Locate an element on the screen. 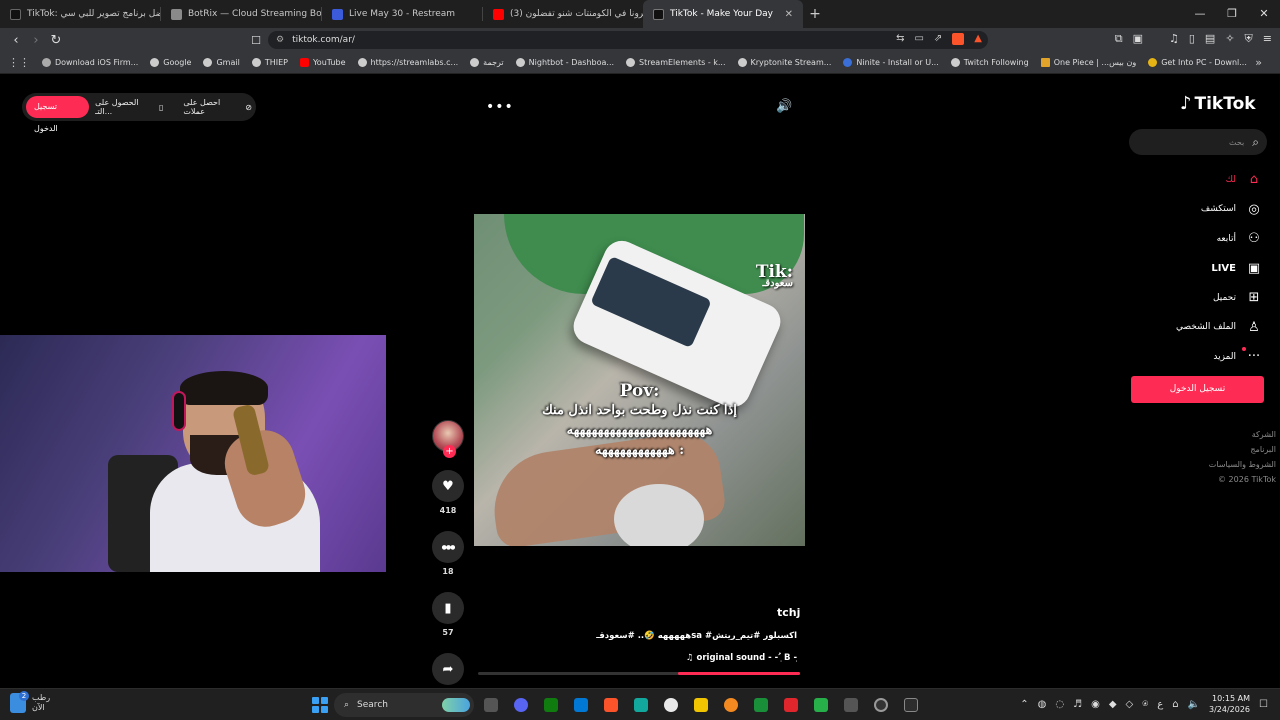 The width and height of the screenshot is (1280, 720). search-bar: بحث ⌕ is located at coordinates (1198, 142).